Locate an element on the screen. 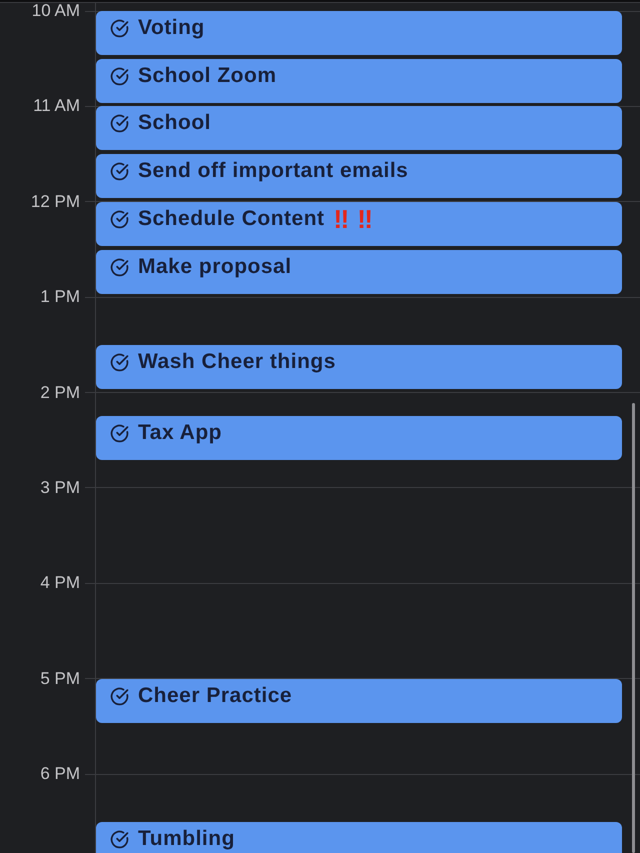  scrollbar is located at coordinates (633, 628).